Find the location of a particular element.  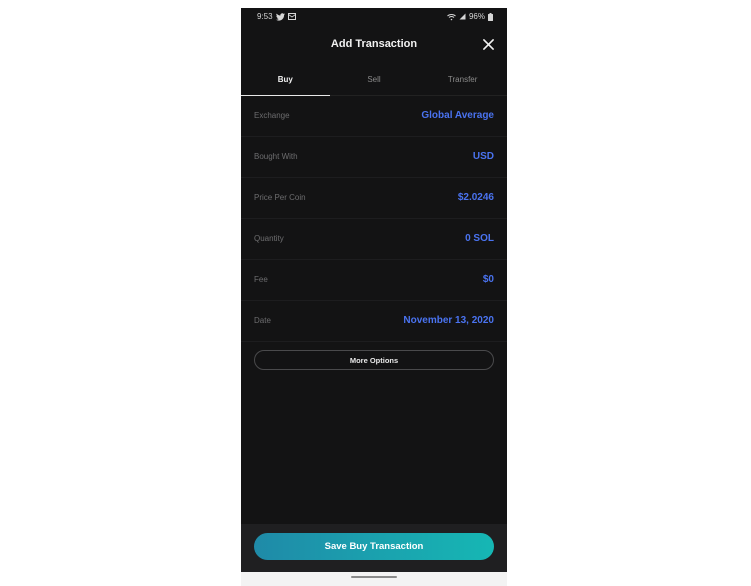

system-nav-bar is located at coordinates (374, 579).